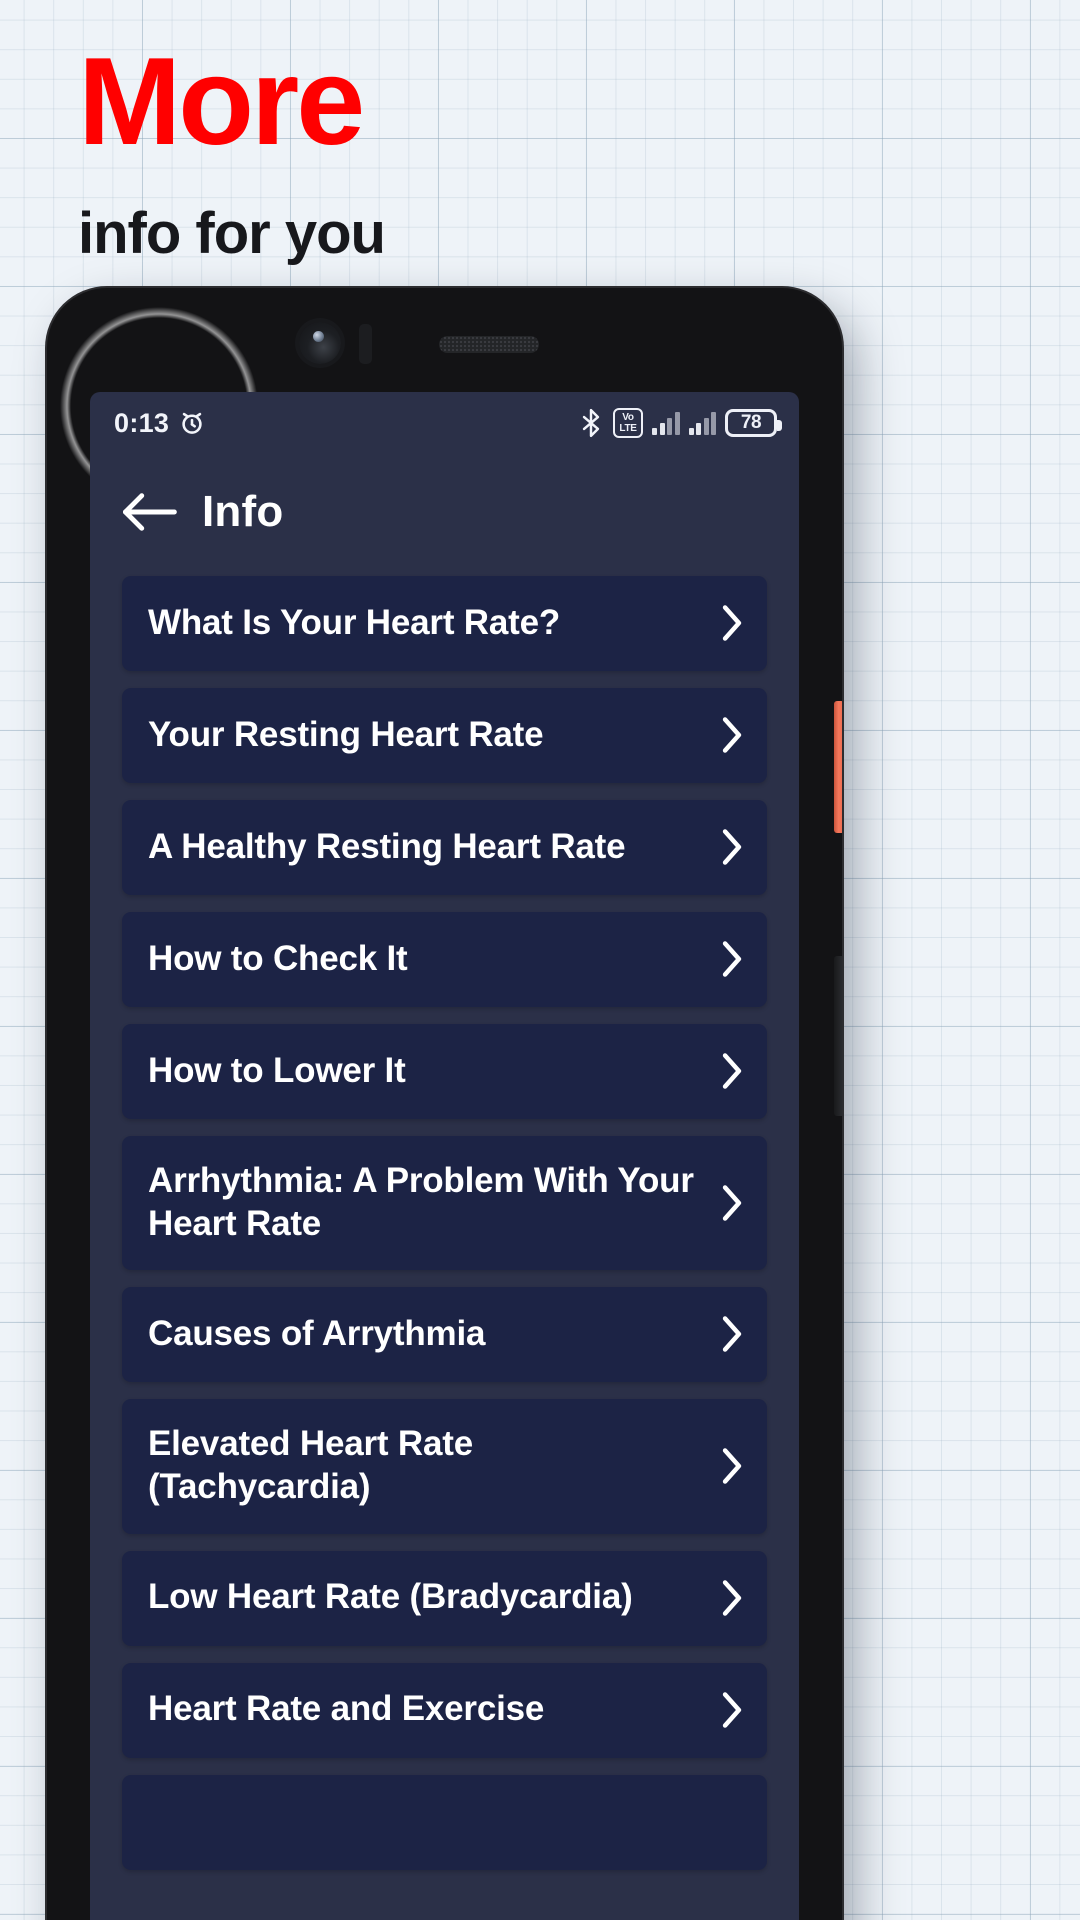 This screenshot has width=1080, height=1920. I want to click on power-button, so click(838, 767).